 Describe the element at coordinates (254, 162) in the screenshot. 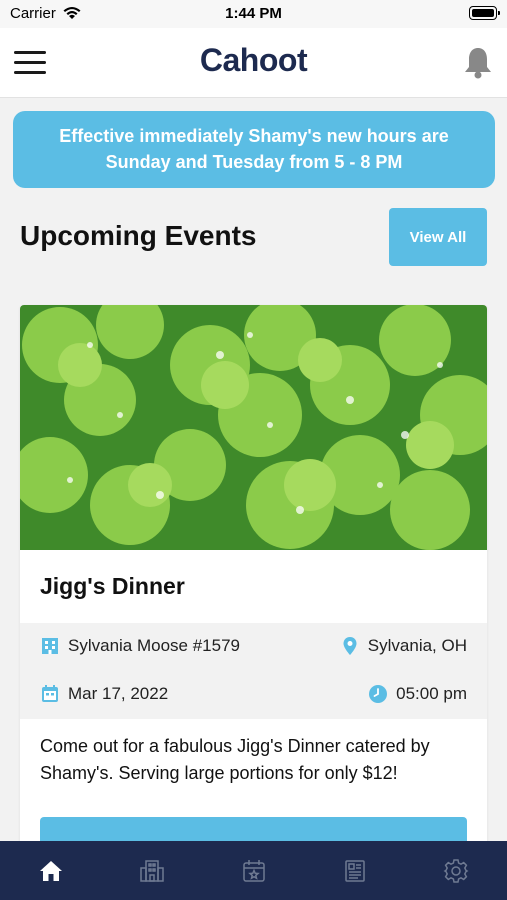

I see `announcement-line-2: Sunday and Tuesday from 5 - 8 PM` at that location.